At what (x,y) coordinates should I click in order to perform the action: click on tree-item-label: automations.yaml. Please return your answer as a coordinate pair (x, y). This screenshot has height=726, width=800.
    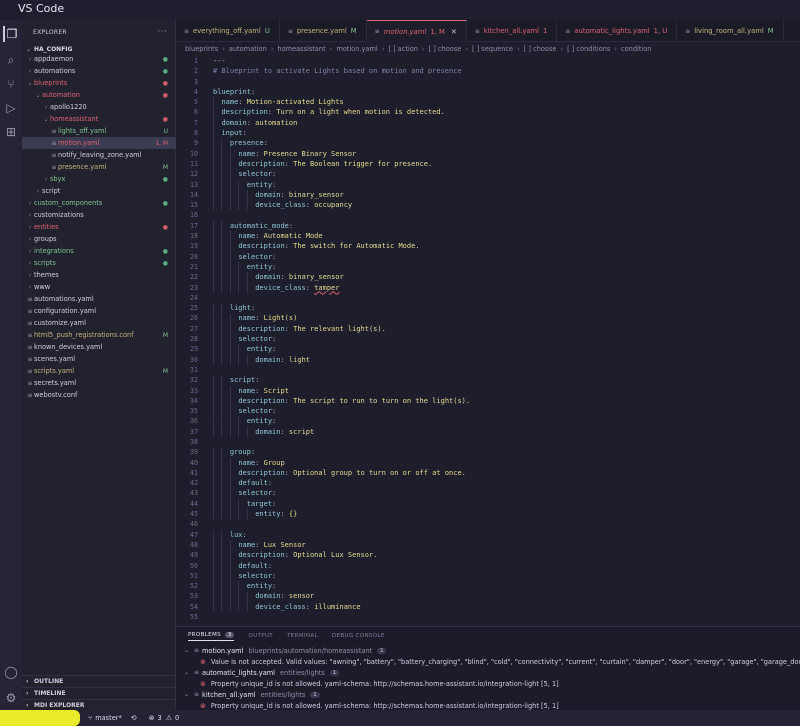
    Looking at the image, I should click on (64, 299).